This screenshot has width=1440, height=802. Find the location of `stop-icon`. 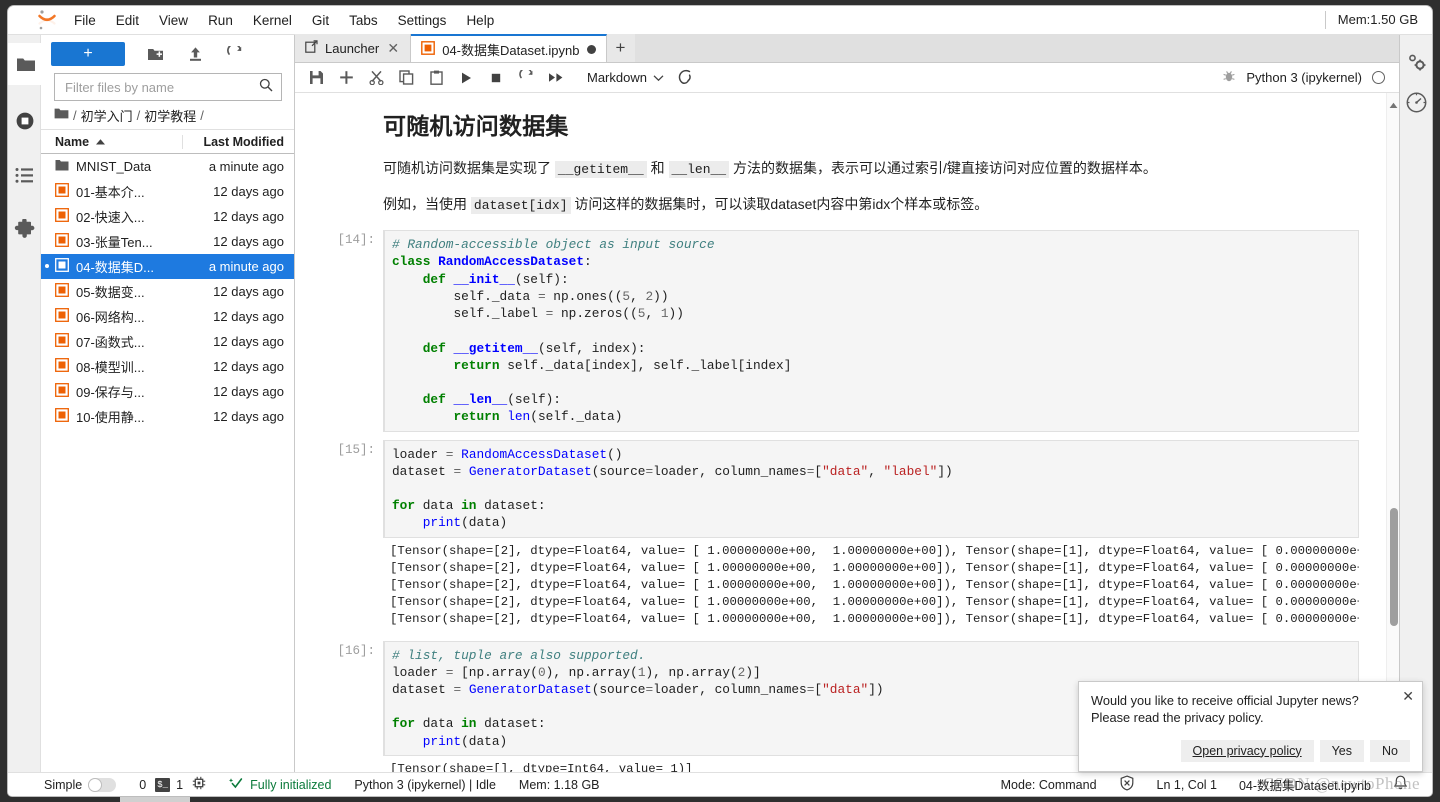

stop-icon is located at coordinates (496, 78).